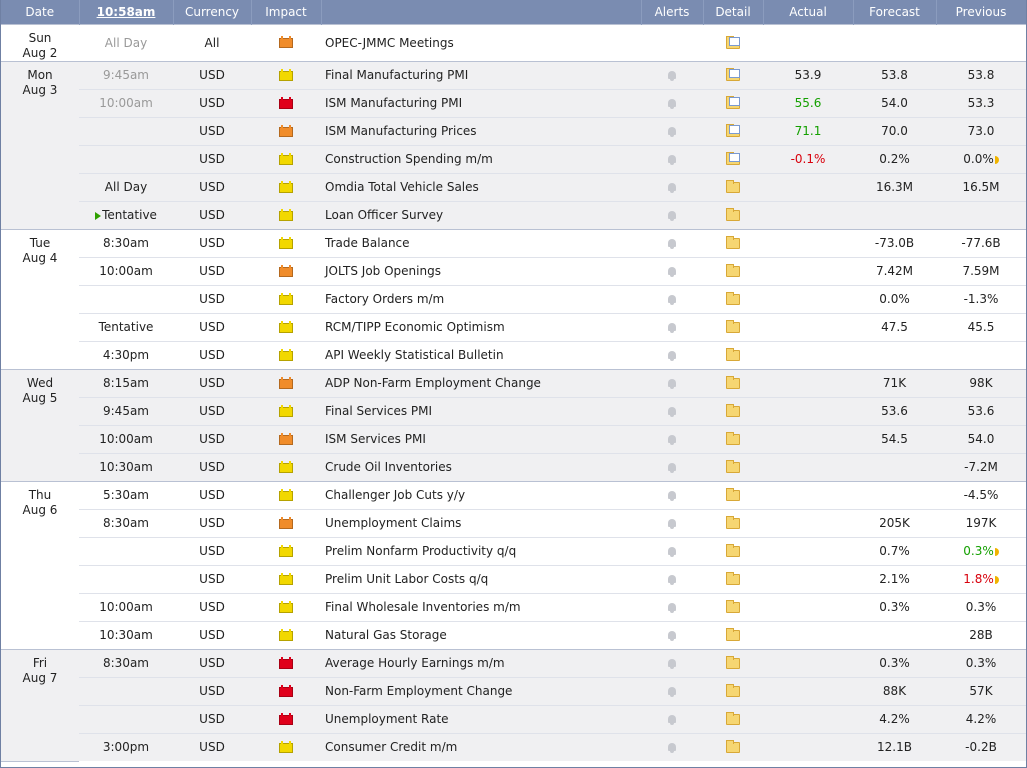 The height and width of the screenshot is (768, 1027). I want to click on event-title: Prelim Nonfarm Productivity q/q, so click(481, 550).